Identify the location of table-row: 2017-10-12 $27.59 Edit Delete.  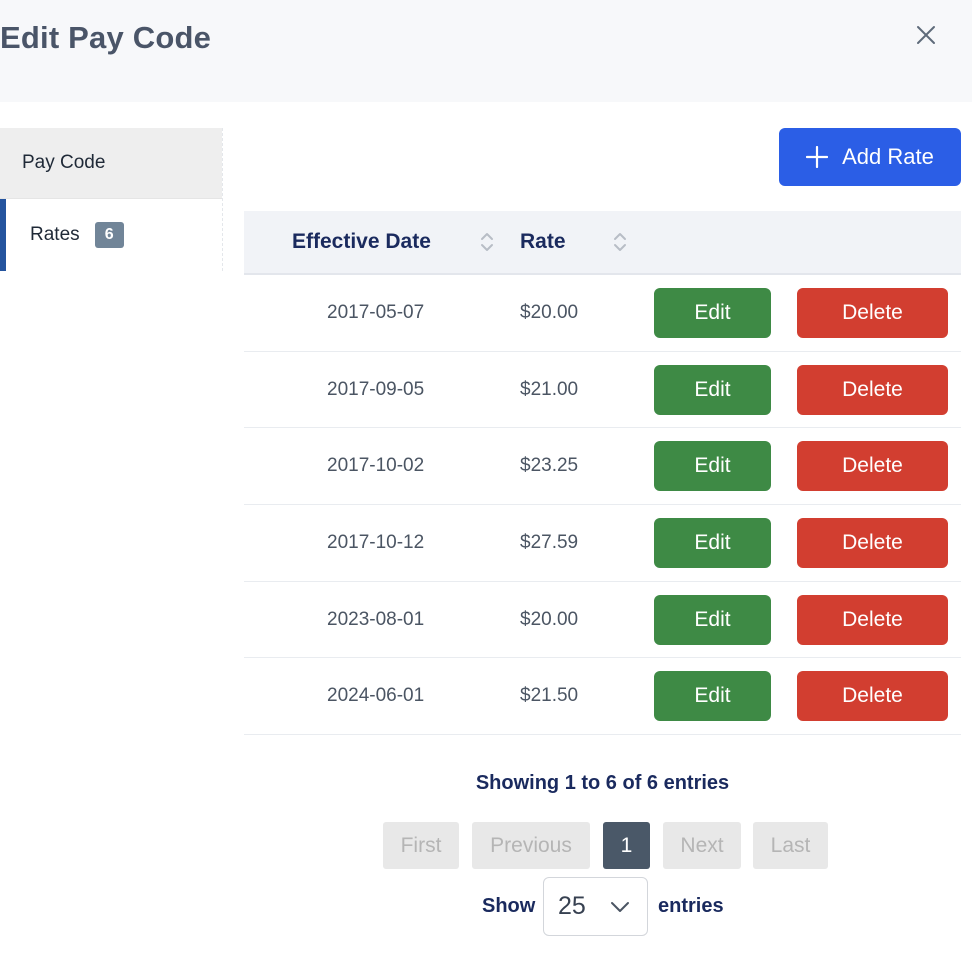
(602, 543).